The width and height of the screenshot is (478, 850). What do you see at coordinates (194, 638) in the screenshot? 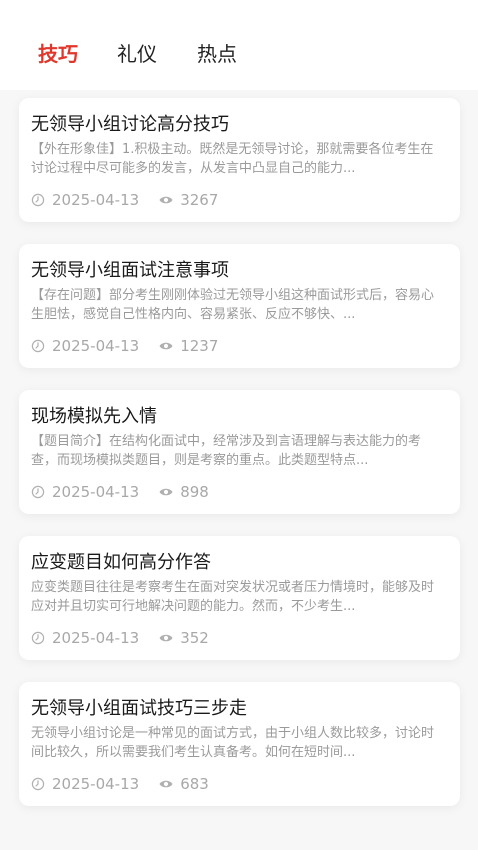
I see `view-count: 352` at bounding box center [194, 638].